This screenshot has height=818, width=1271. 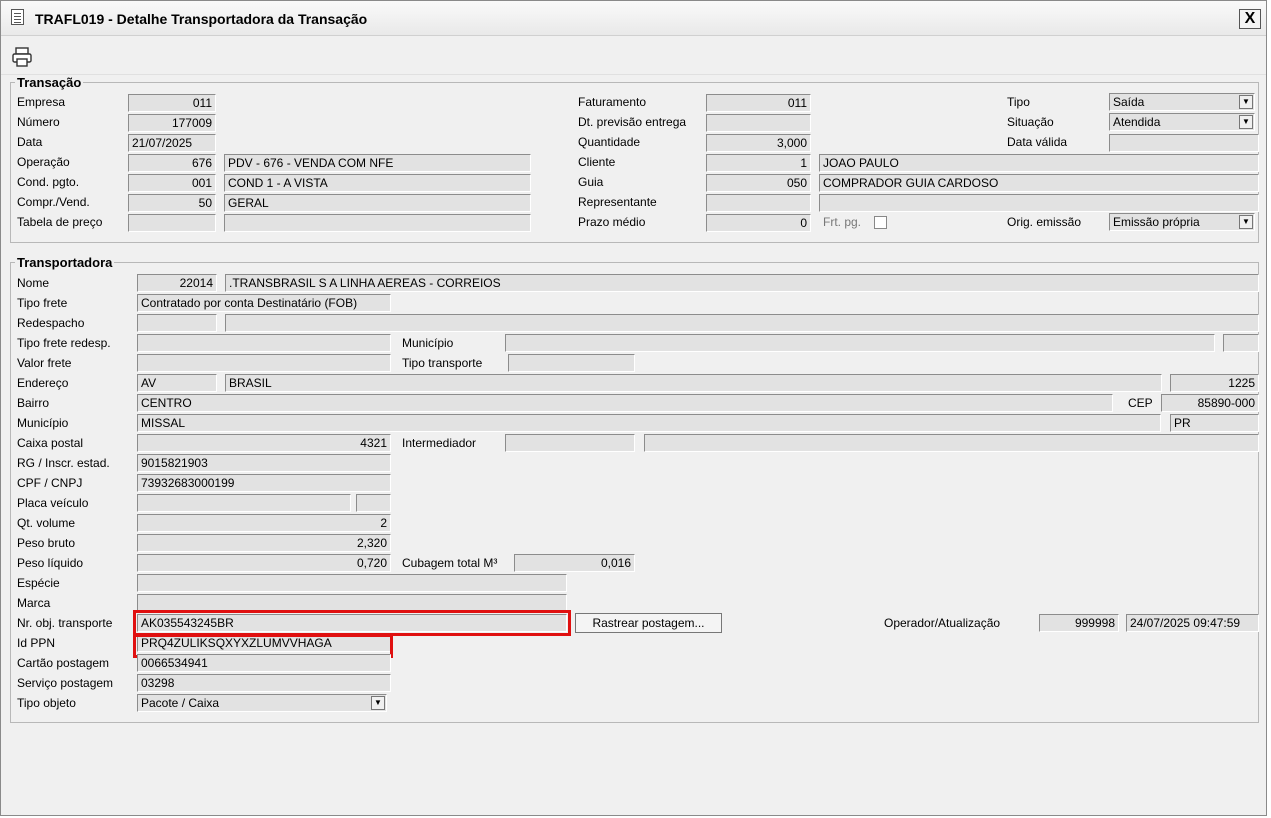 I want to click on transacao-legend: Transação, so click(x=49, y=82).